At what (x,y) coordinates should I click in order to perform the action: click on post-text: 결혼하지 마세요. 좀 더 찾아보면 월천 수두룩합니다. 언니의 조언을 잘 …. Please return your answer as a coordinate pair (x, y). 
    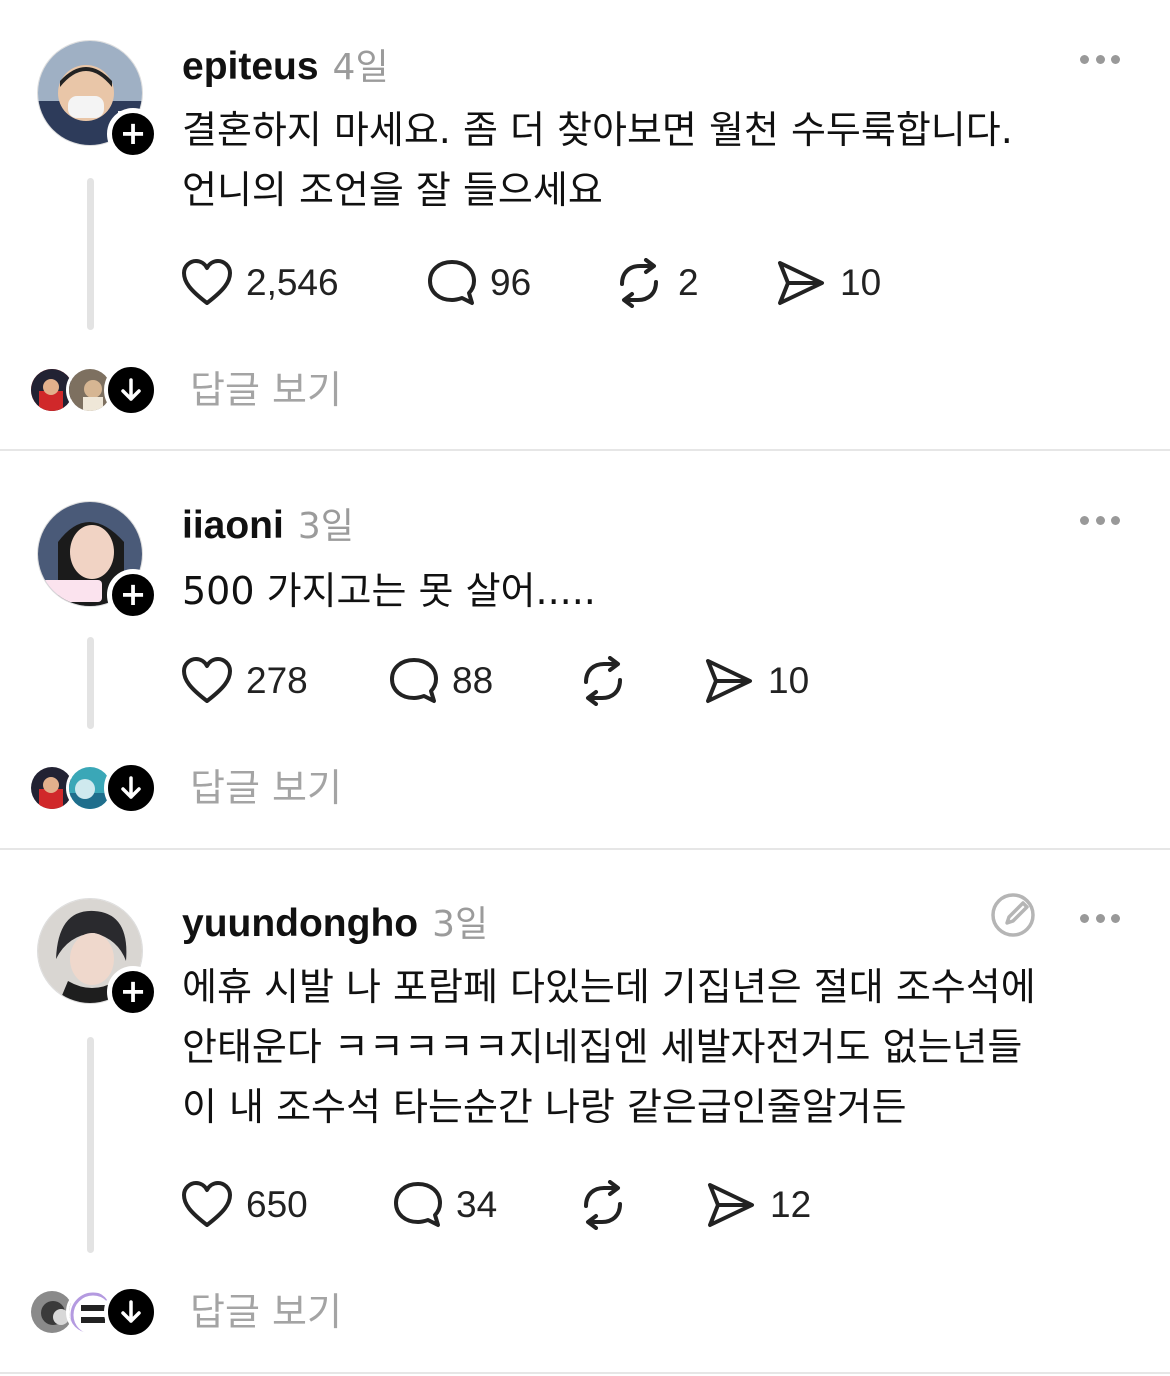
    Looking at the image, I should click on (657, 160).